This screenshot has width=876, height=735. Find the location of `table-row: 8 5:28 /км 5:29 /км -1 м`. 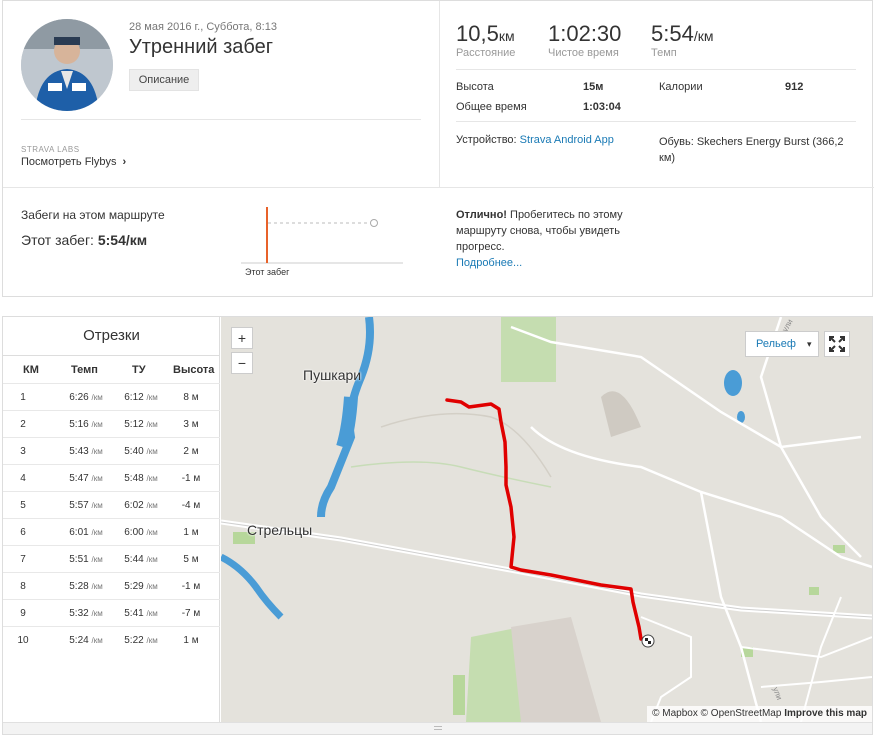

table-row: 8 5:28 /км 5:29 /км -1 м is located at coordinates (111, 585).